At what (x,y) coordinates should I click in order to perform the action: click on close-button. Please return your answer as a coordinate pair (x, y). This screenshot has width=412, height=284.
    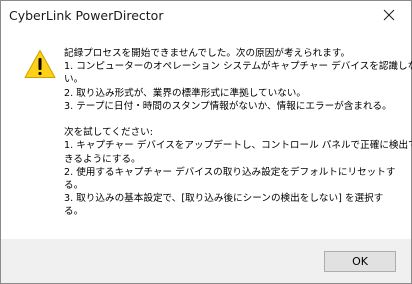
    Looking at the image, I should click on (389, 15).